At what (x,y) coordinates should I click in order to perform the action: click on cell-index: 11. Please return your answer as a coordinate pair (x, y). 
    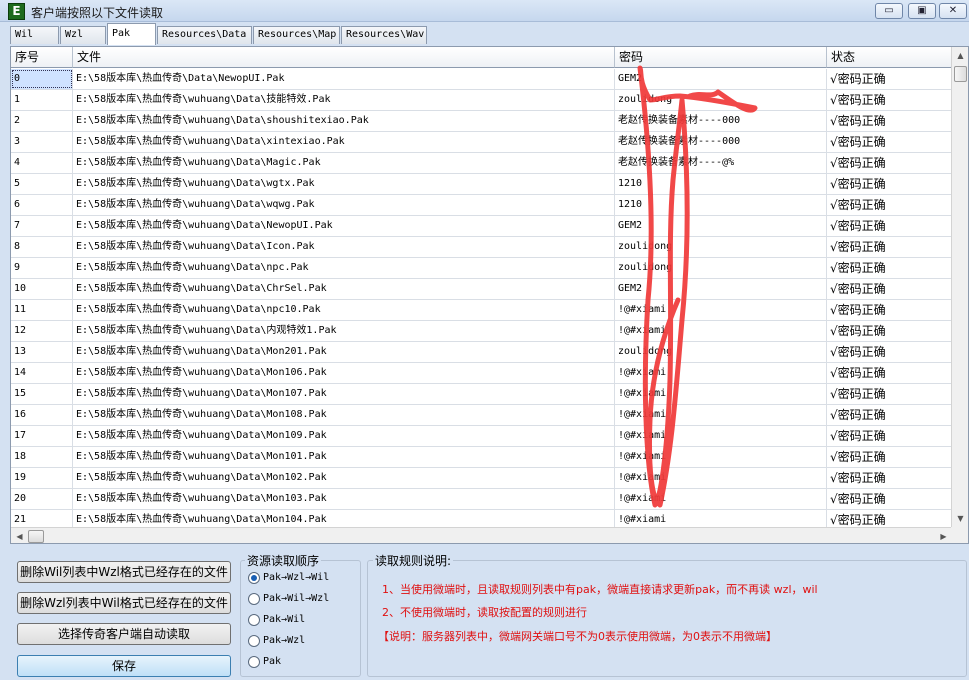
    Looking at the image, I should click on (42, 310).